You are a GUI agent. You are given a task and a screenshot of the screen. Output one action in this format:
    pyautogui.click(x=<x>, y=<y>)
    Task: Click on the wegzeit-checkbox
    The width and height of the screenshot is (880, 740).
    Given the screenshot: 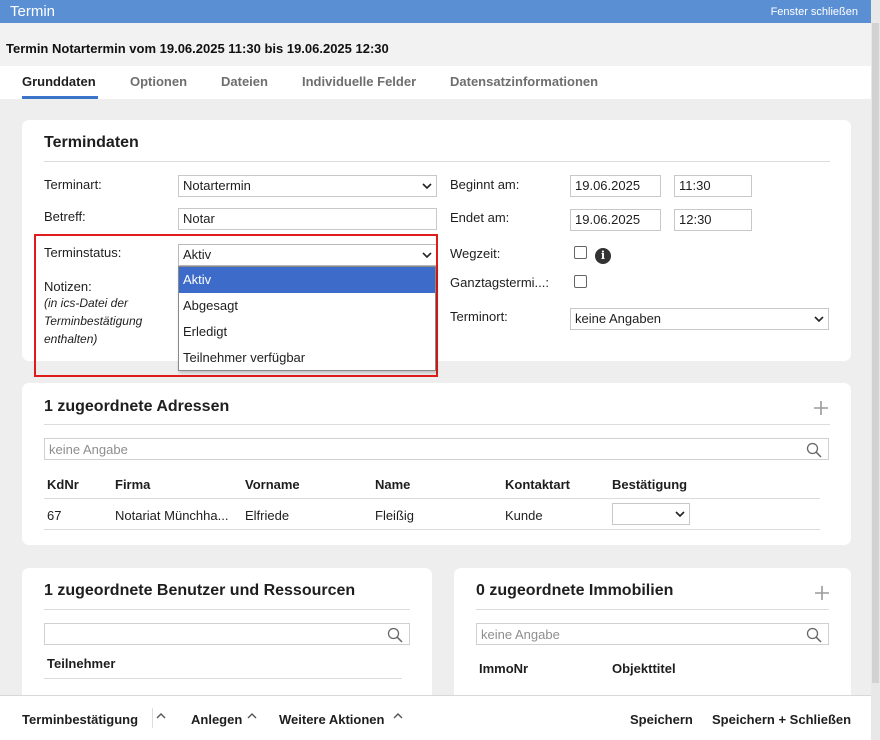 What is the action you would take?
    pyautogui.click(x=580, y=252)
    